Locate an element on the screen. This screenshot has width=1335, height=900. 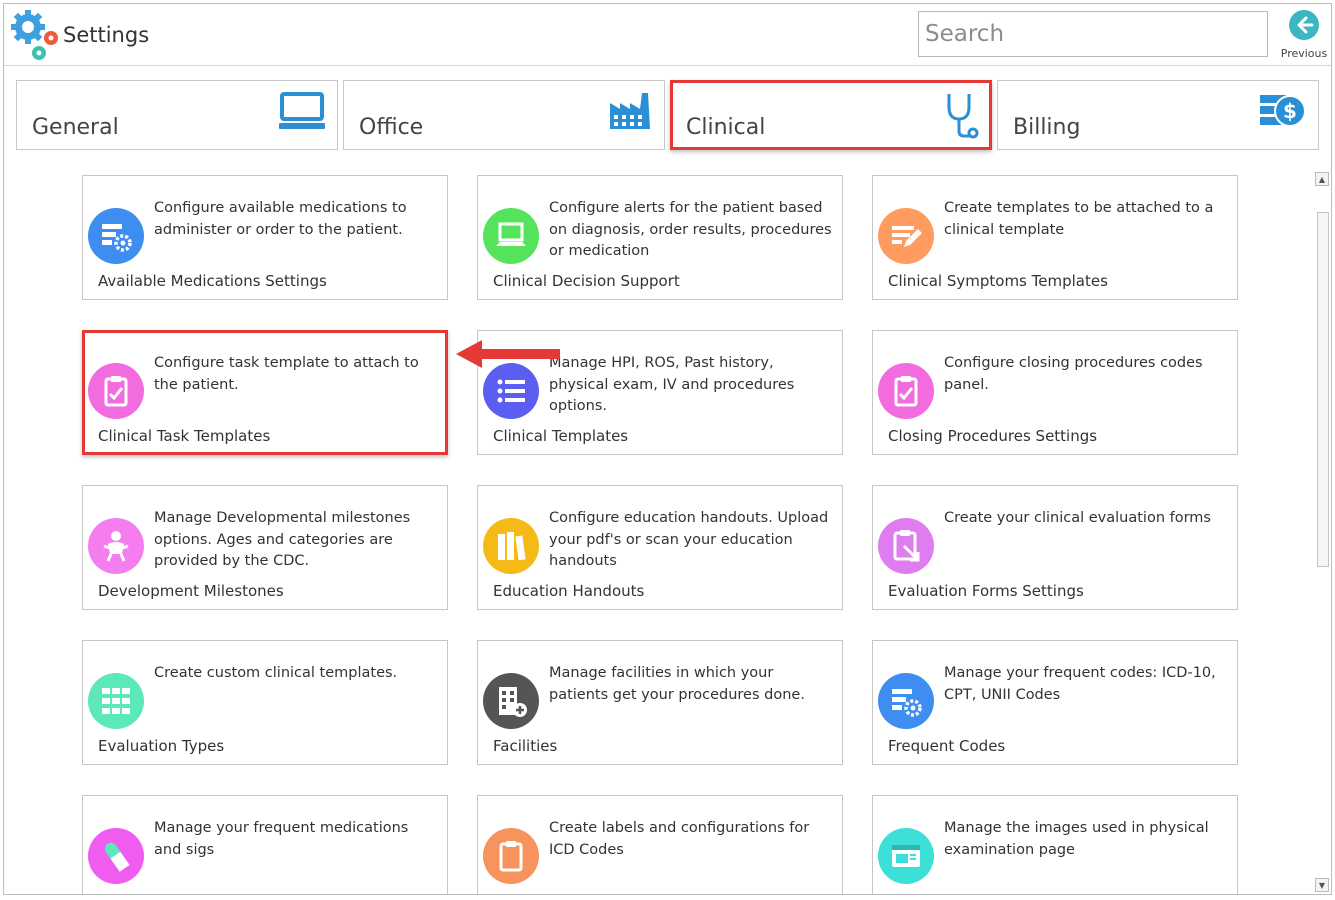
card-description: Create custom clinical templates. is located at coordinates (276, 673).